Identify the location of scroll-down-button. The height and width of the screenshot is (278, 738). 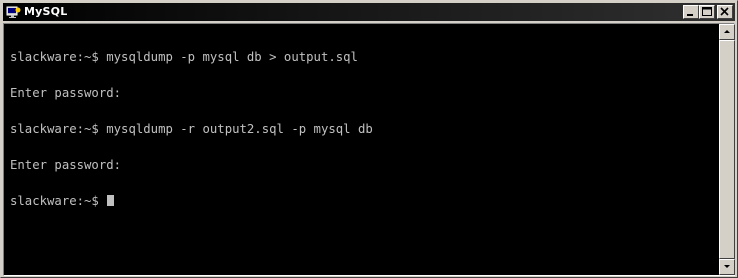
(727, 267).